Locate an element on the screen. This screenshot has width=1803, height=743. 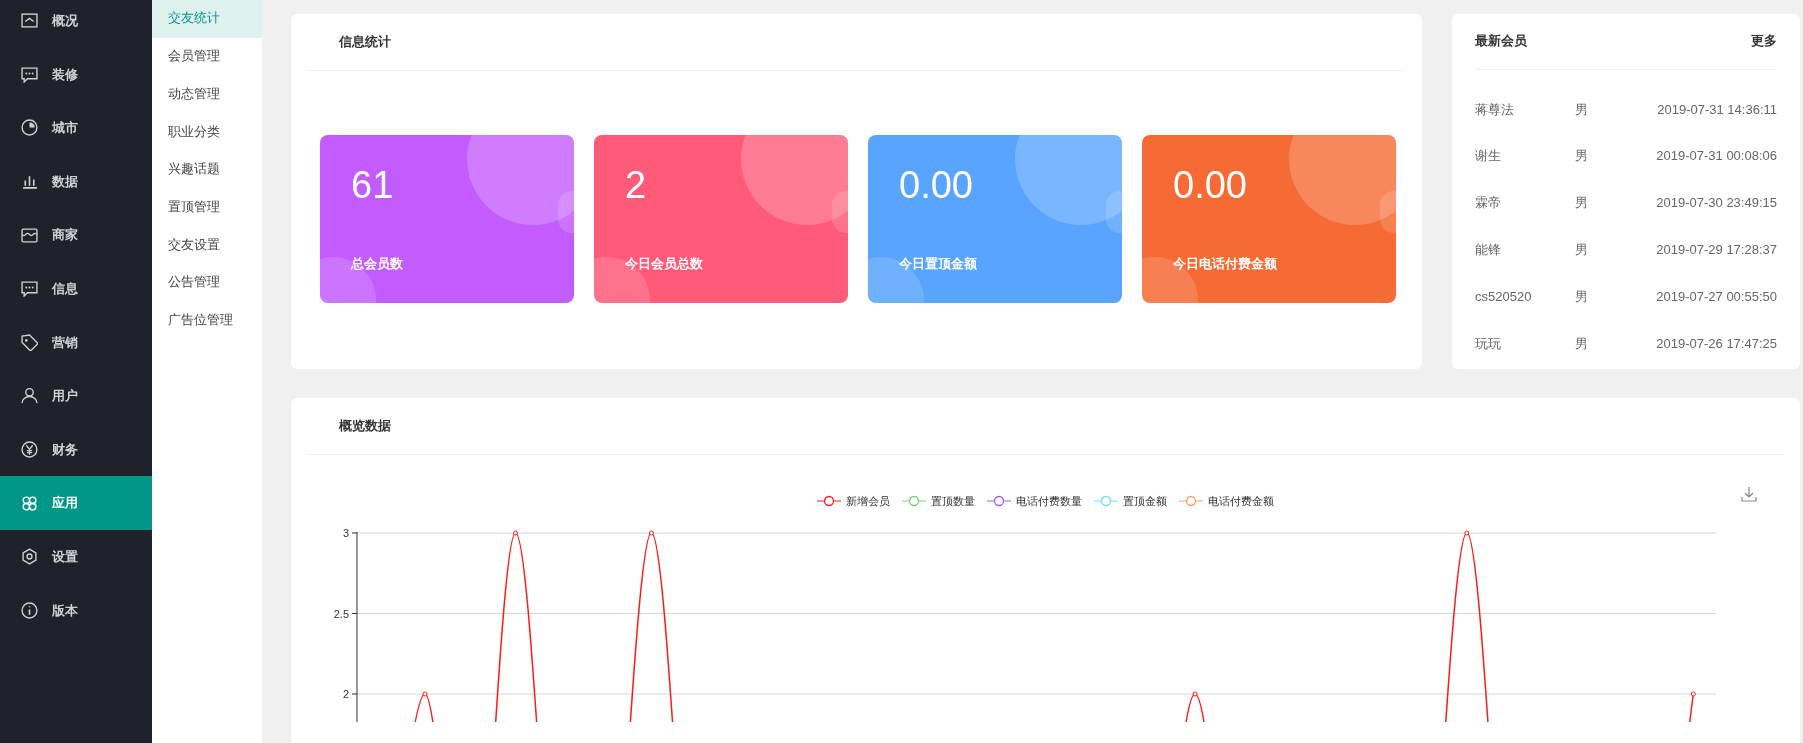
storefront-icon is located at coordinates (29, 235).